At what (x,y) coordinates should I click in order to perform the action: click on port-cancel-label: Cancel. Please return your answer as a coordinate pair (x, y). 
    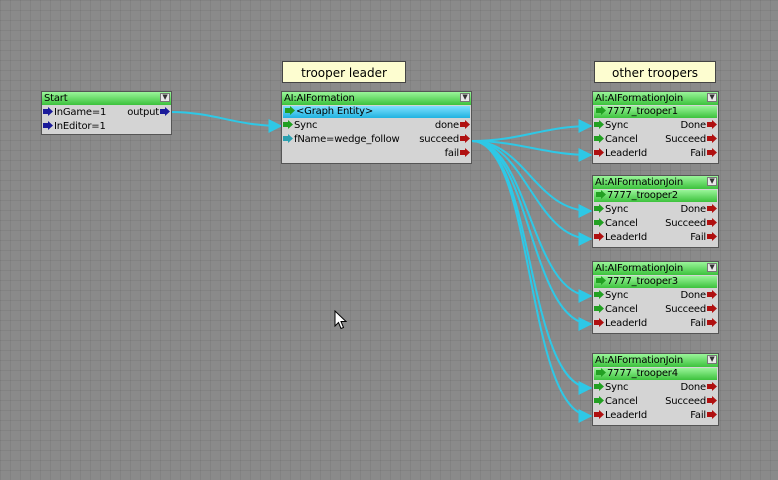
    Looking at the image, I should click on (621, 139).